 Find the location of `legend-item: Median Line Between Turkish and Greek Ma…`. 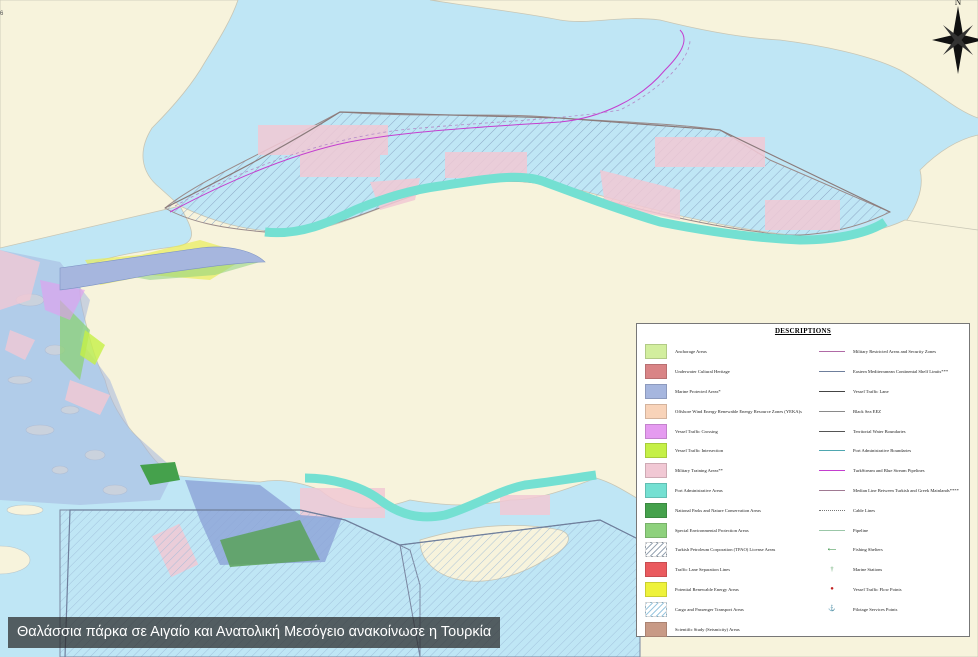

legend-item: Median Line Between Turkish and Greek Ma… is located at coordinates (893, 491).